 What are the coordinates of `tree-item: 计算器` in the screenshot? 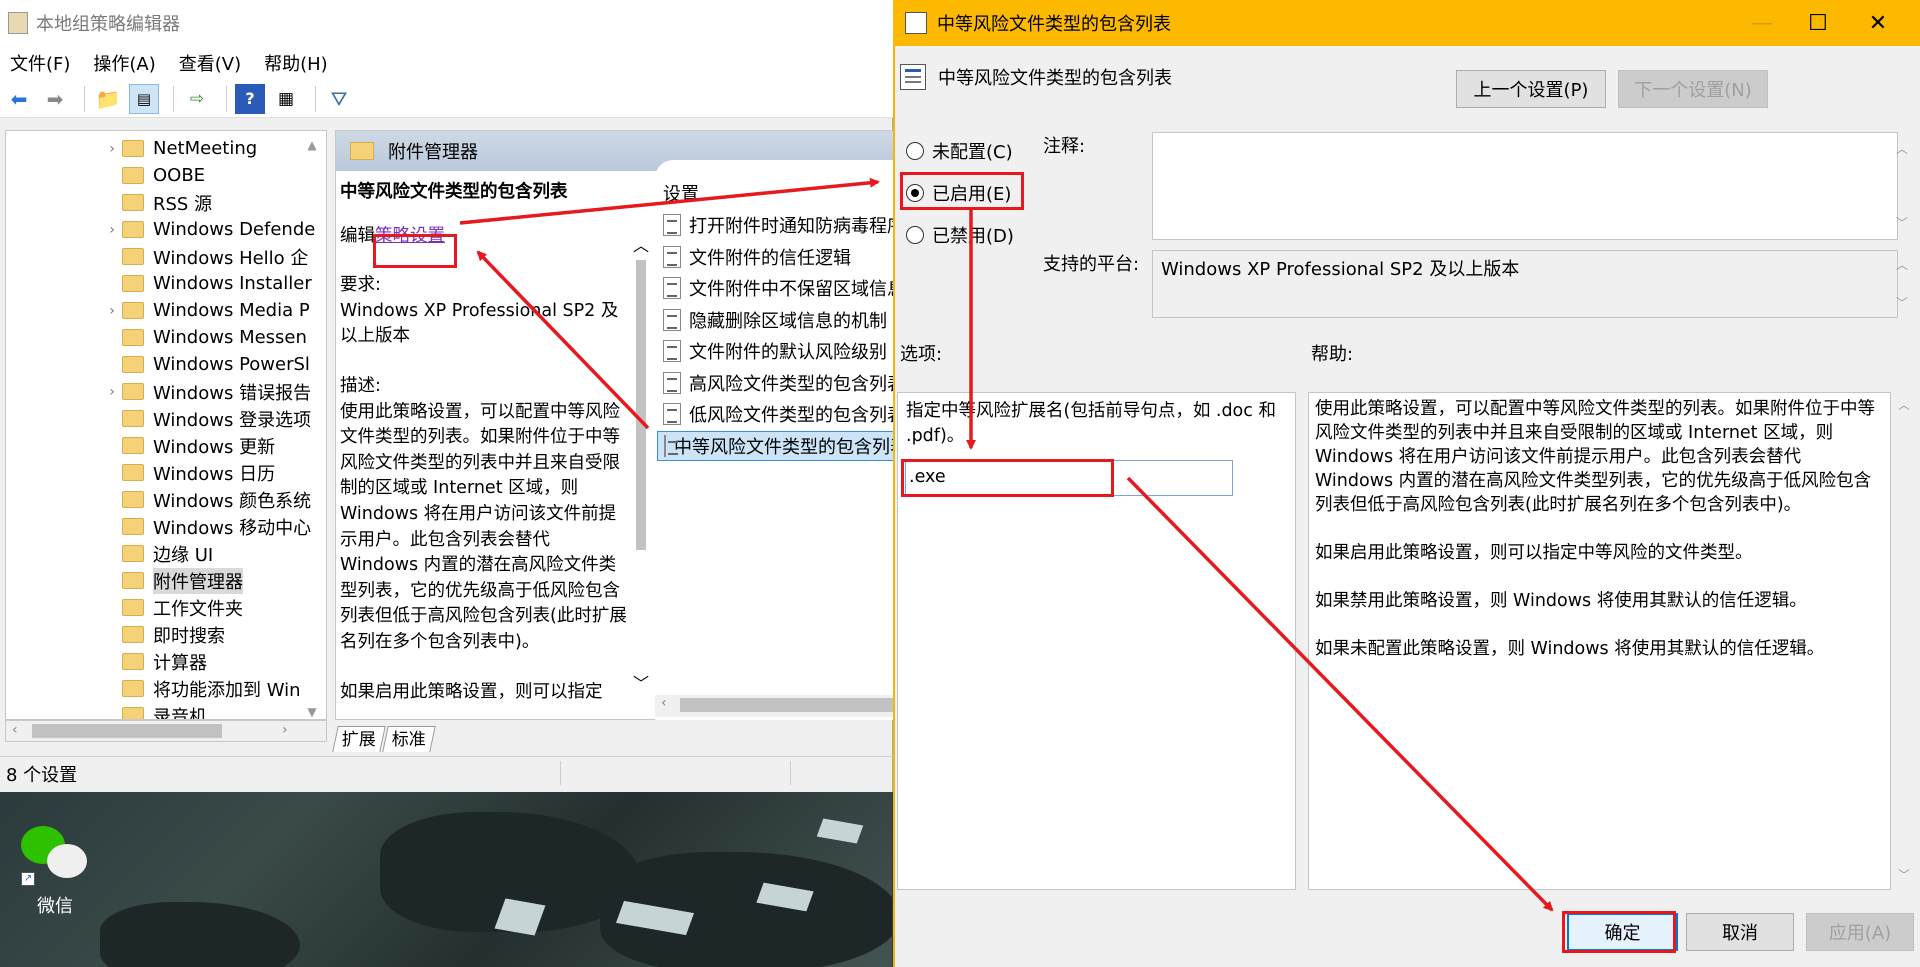 It's located at (106, 661).